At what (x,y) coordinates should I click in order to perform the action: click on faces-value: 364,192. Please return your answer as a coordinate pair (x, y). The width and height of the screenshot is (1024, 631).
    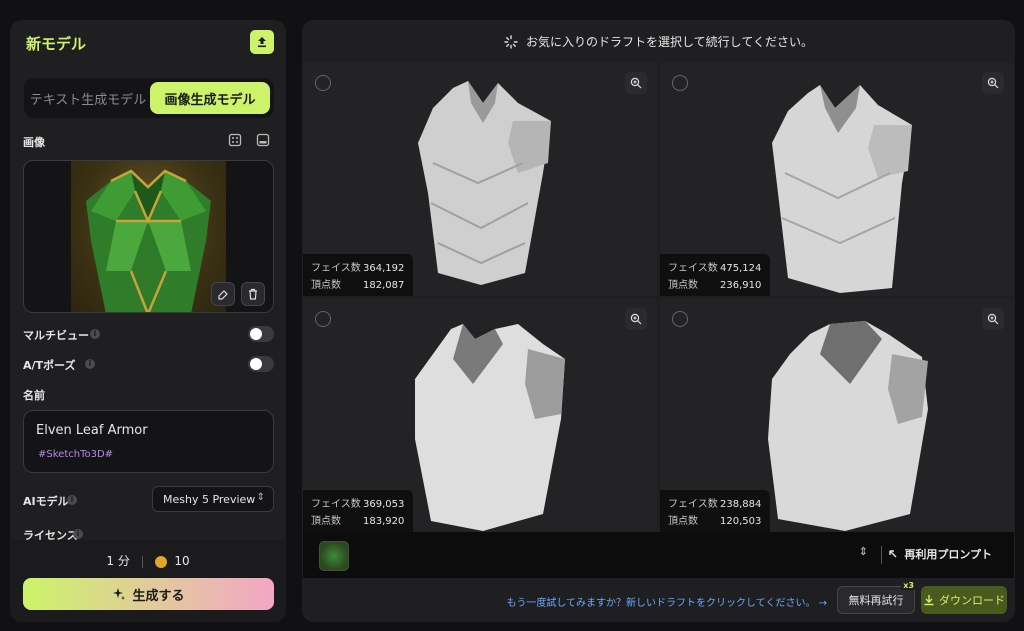
    Looking at the image, I should click on (384, 268).